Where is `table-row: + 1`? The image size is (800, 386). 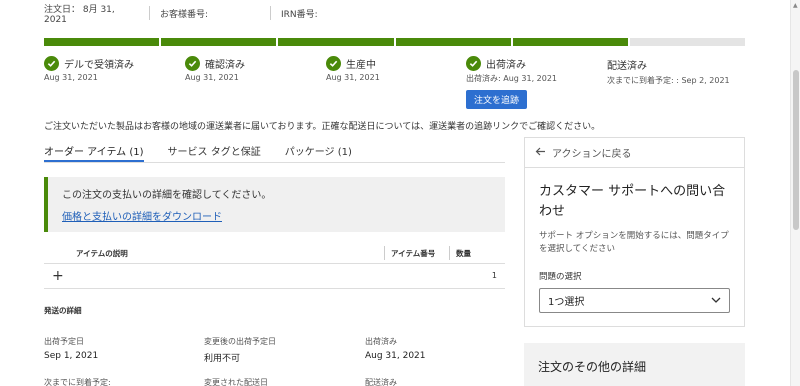 table-row: + 1 is located at coordinates (274, 276).